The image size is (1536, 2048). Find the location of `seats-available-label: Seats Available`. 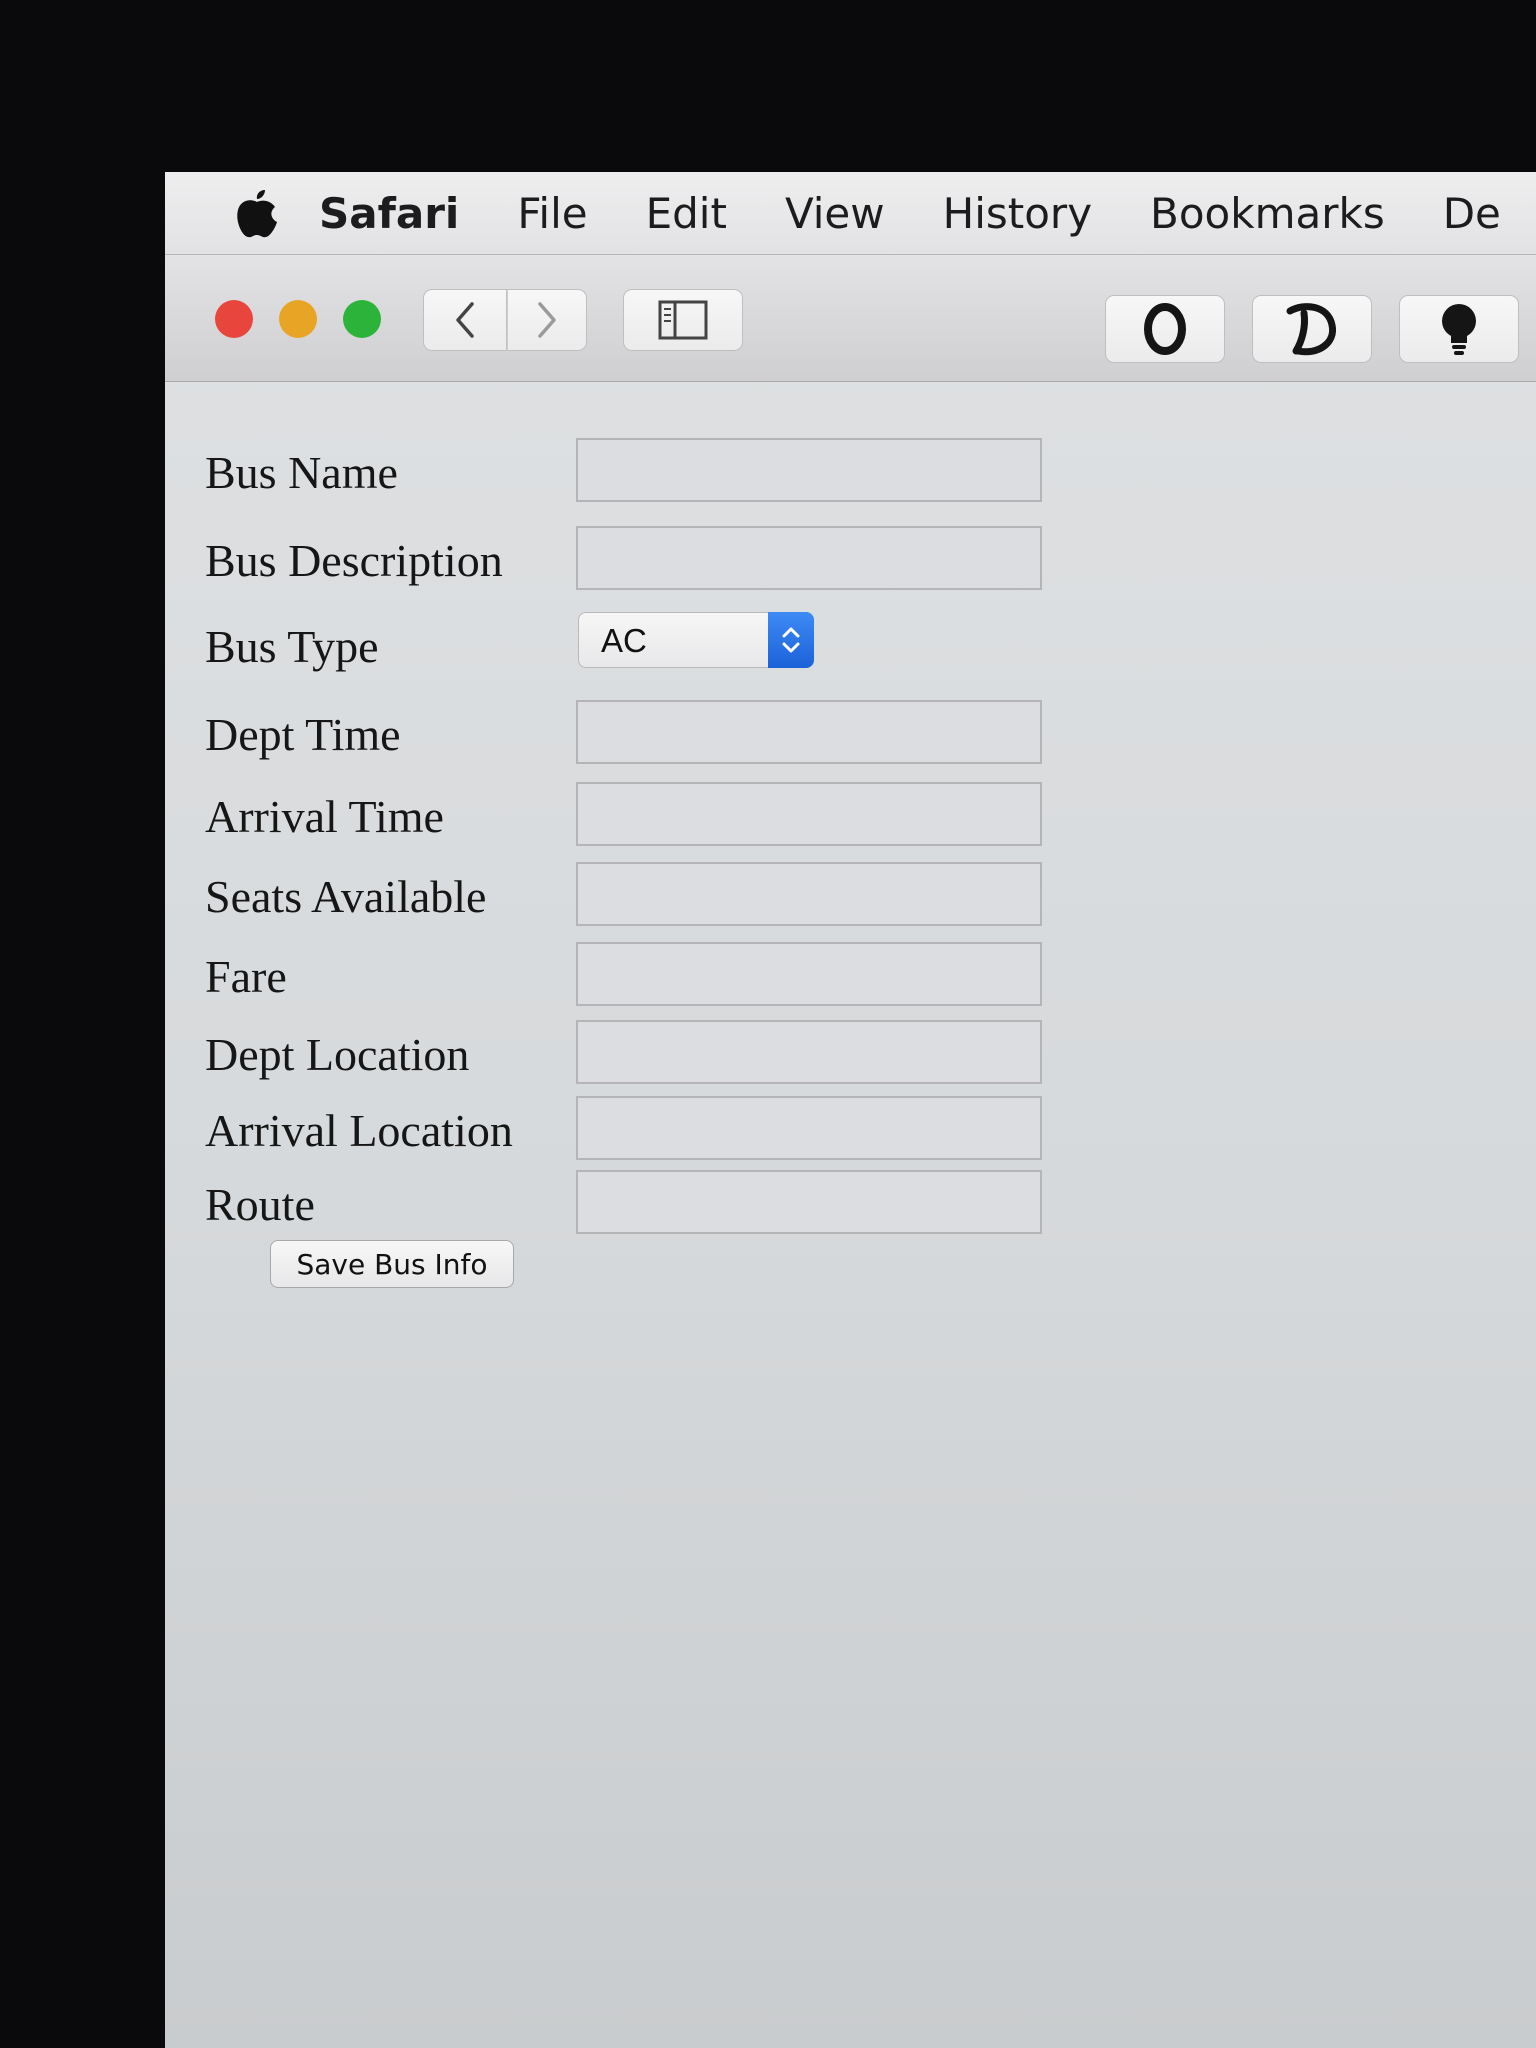

seats-available-label: Seats Available is located at coordinates (346, 896).